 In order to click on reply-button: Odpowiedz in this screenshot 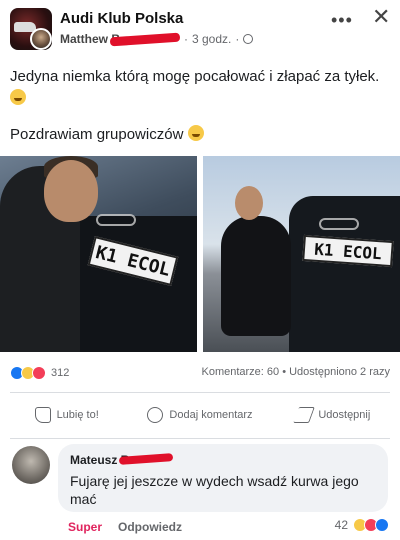, I will do `click(150, 527)`.